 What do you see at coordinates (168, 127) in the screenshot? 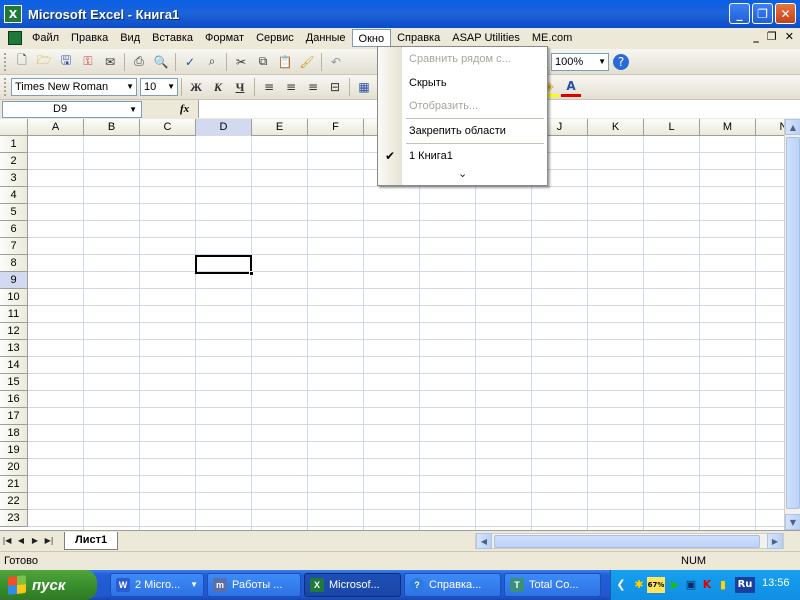
I see `column-header: C` at bounding box center [168, 127].